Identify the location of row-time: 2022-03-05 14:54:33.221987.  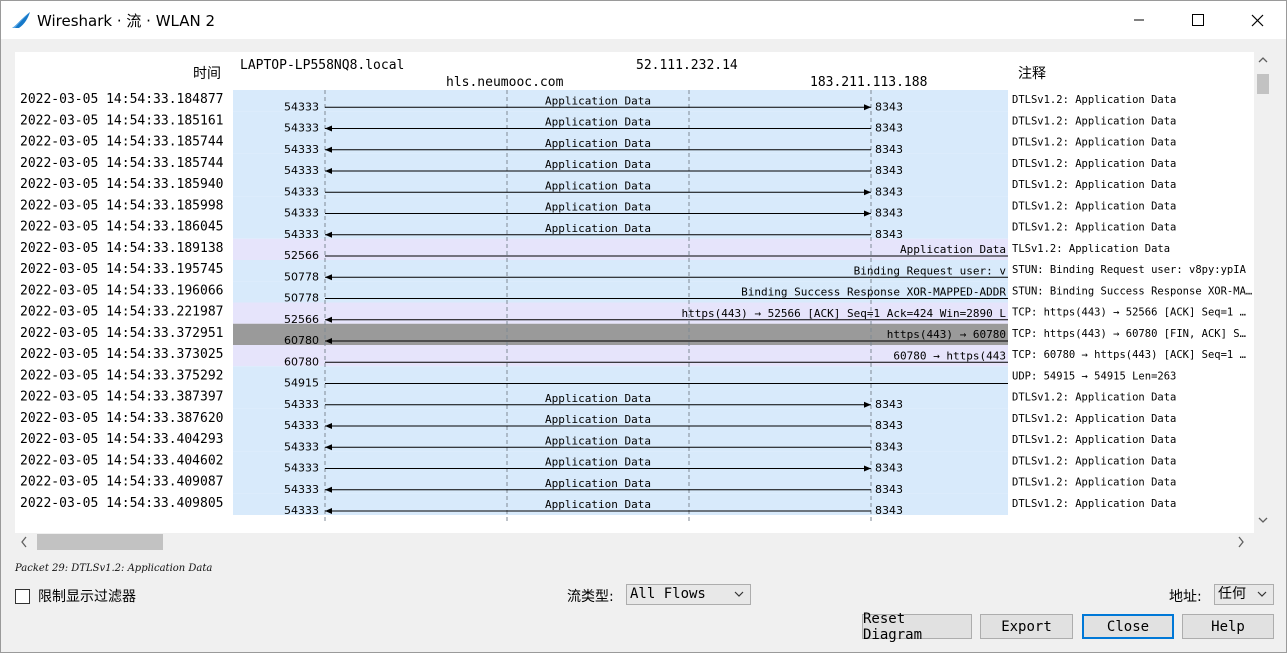
(122, 312).